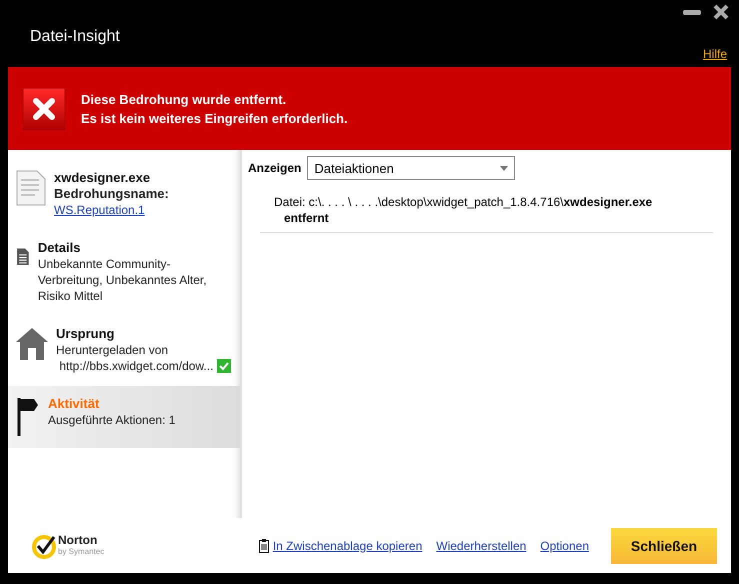  I want to click on threat-name-link: WS.Reputation.1, so click(111, 210).